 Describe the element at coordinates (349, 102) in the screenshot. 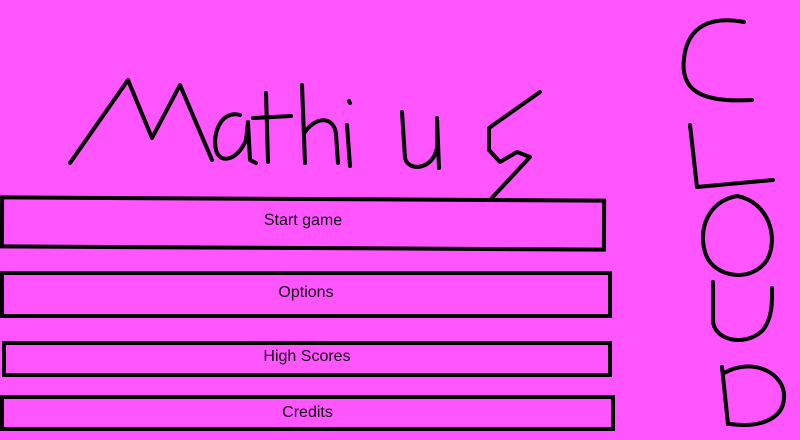

I see `title-letter-i-dot` at that location.